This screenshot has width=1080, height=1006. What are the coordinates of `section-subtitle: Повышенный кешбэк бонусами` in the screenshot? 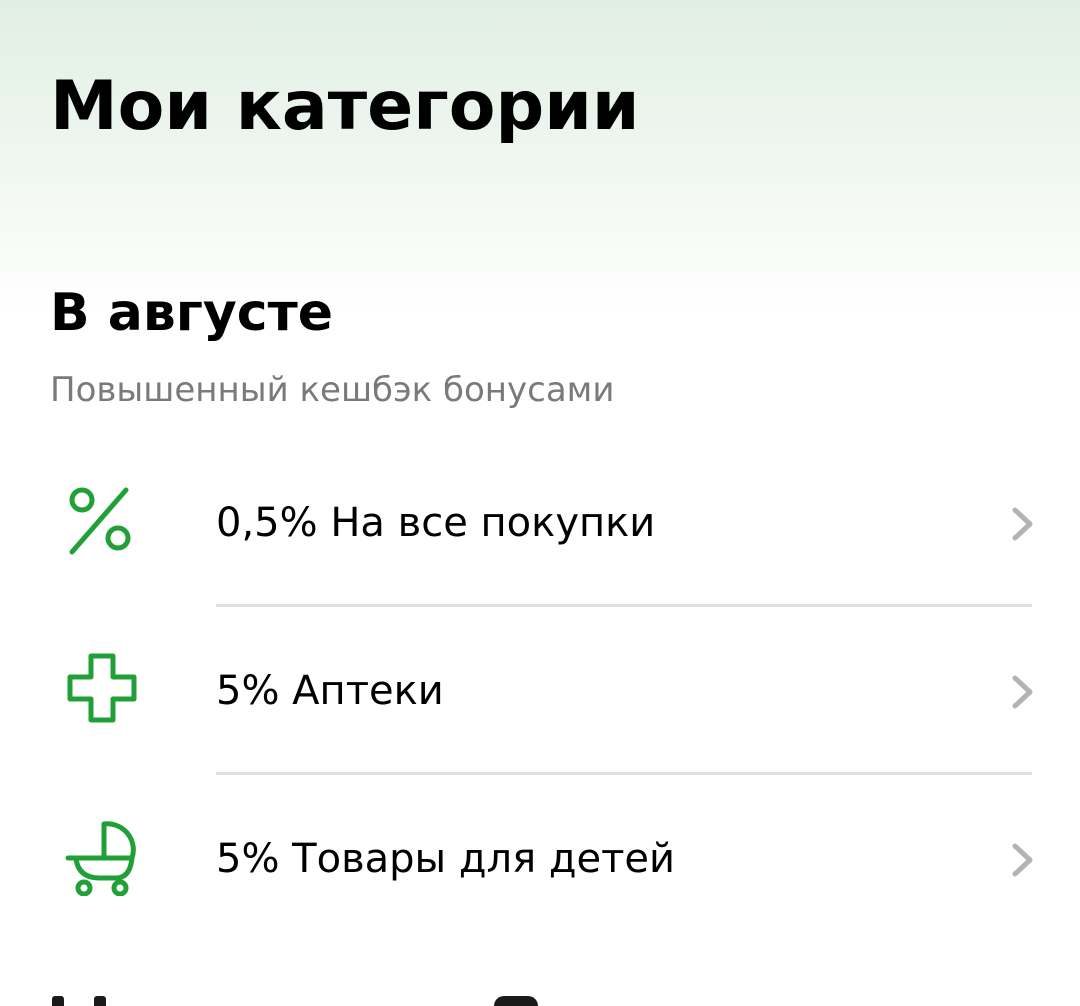 It's located at (332, 390).